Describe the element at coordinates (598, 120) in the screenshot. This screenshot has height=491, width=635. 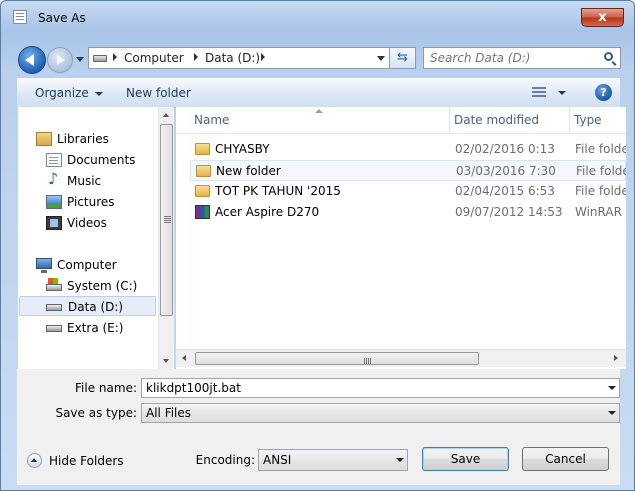
I see `column-type: Type` at that location.